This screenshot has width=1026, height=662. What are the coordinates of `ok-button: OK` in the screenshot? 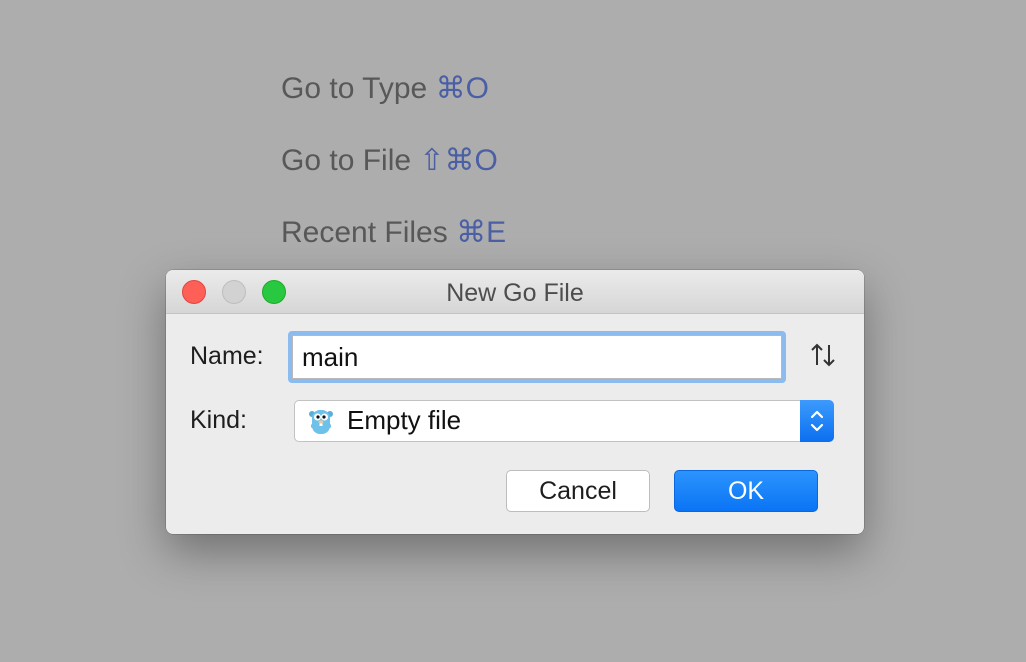 It's located at (746, 491).